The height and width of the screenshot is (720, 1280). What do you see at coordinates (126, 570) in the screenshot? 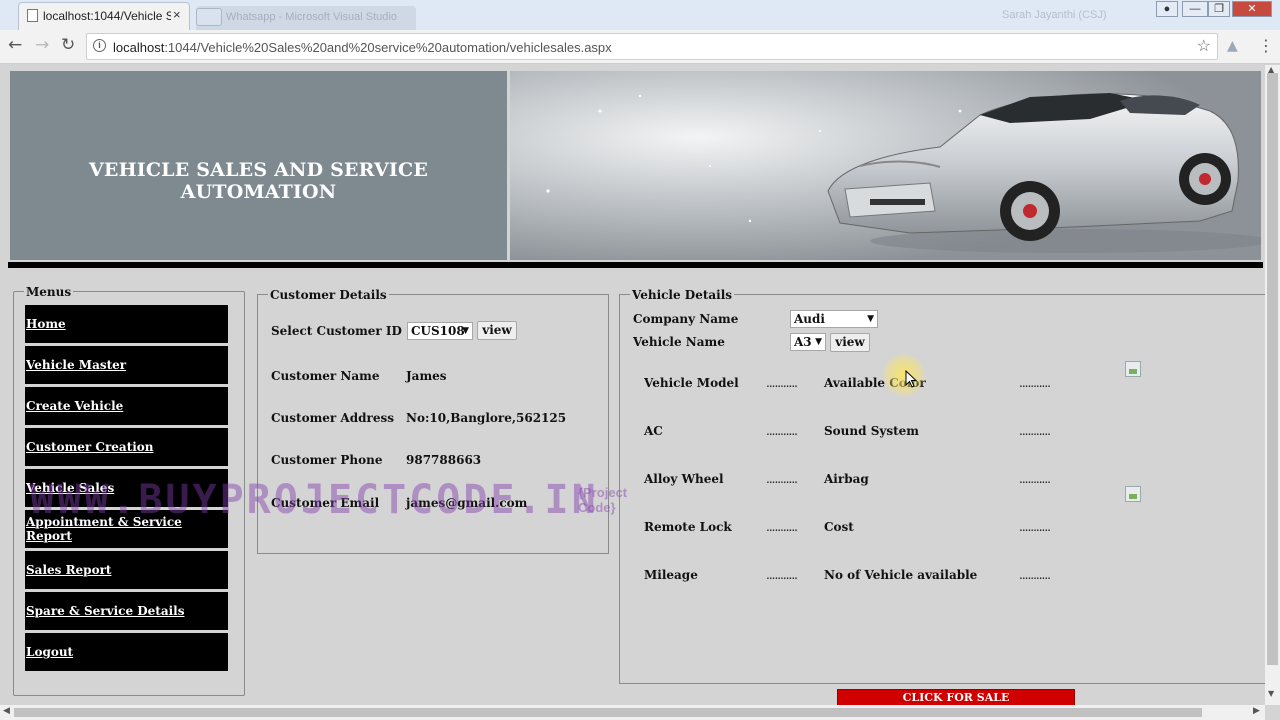
I see `menu-item-sales-report: Sales Report` at bounding box center [126, 570].